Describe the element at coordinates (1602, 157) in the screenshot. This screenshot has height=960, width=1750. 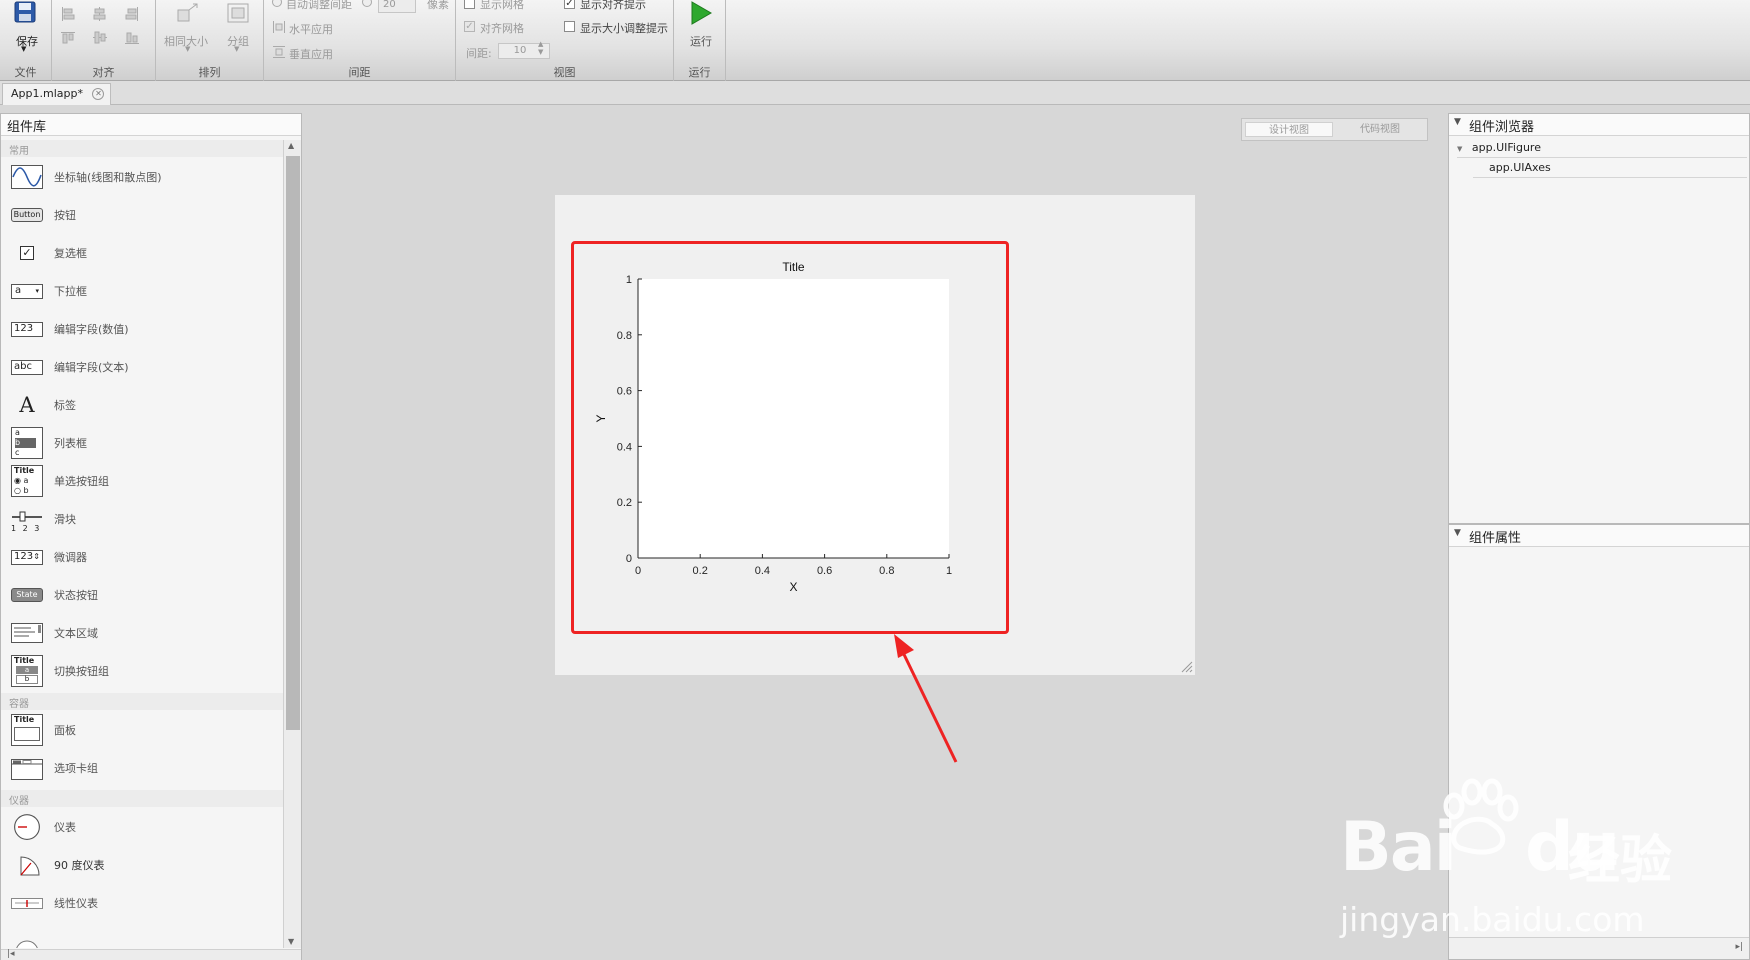
I see `tree-divider` at that location.